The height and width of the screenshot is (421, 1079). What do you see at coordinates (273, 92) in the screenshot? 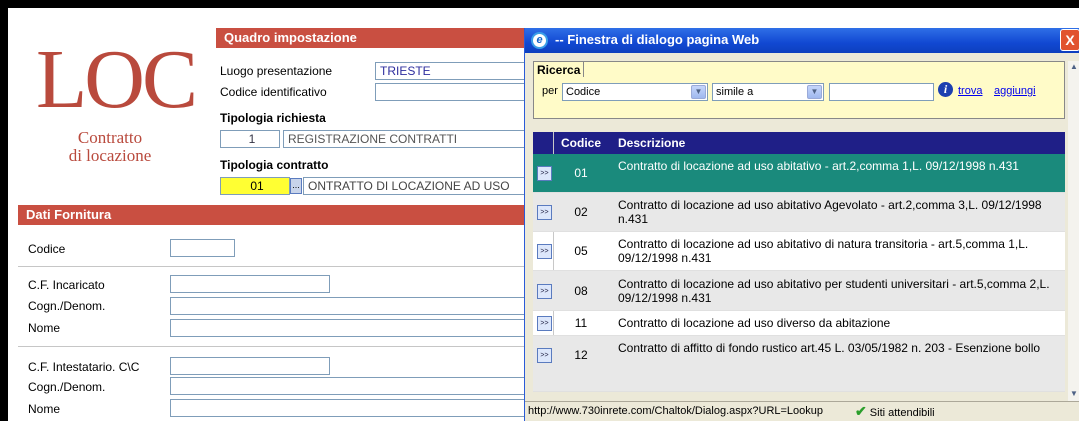
I see `codice-identificativo-label: Codice identificativo` at bounding box center [273, 92].